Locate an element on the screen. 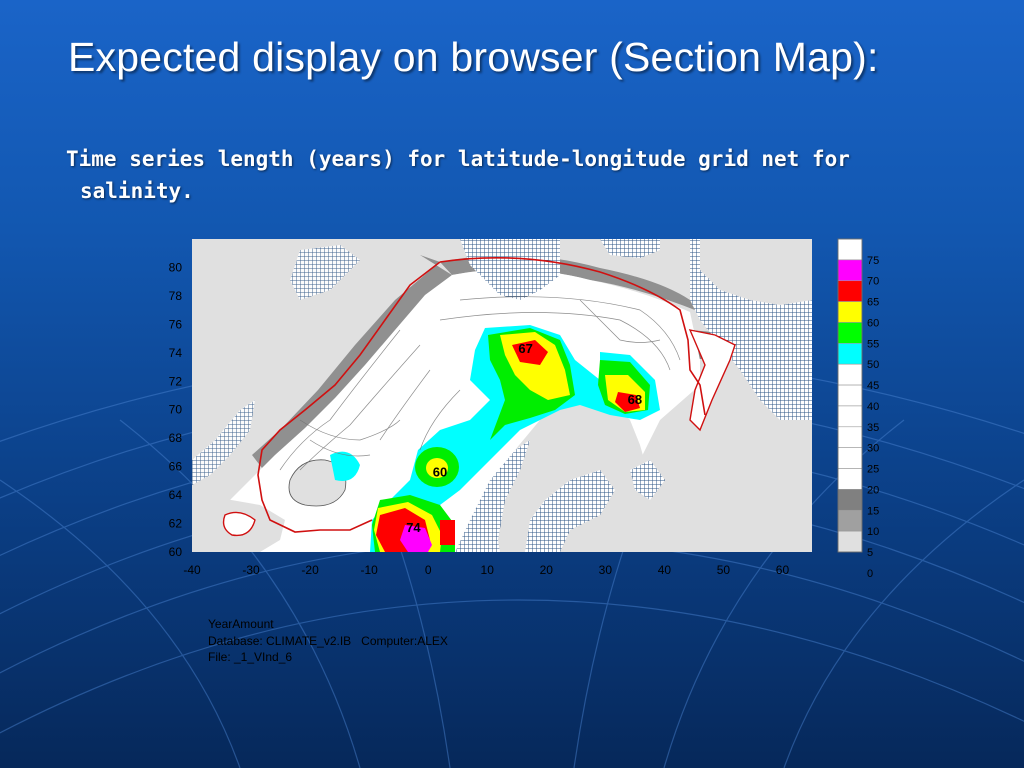  color-bar-label: 20 is located at coordinates (873, 490).